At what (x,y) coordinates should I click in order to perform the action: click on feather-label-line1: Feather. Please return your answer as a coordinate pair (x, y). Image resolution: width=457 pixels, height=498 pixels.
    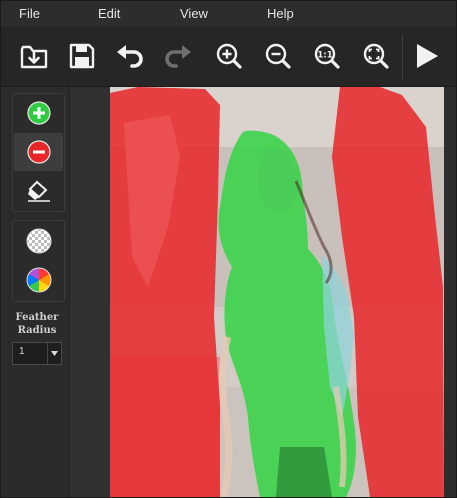
    Looking at the image, I should click on (37, 317).